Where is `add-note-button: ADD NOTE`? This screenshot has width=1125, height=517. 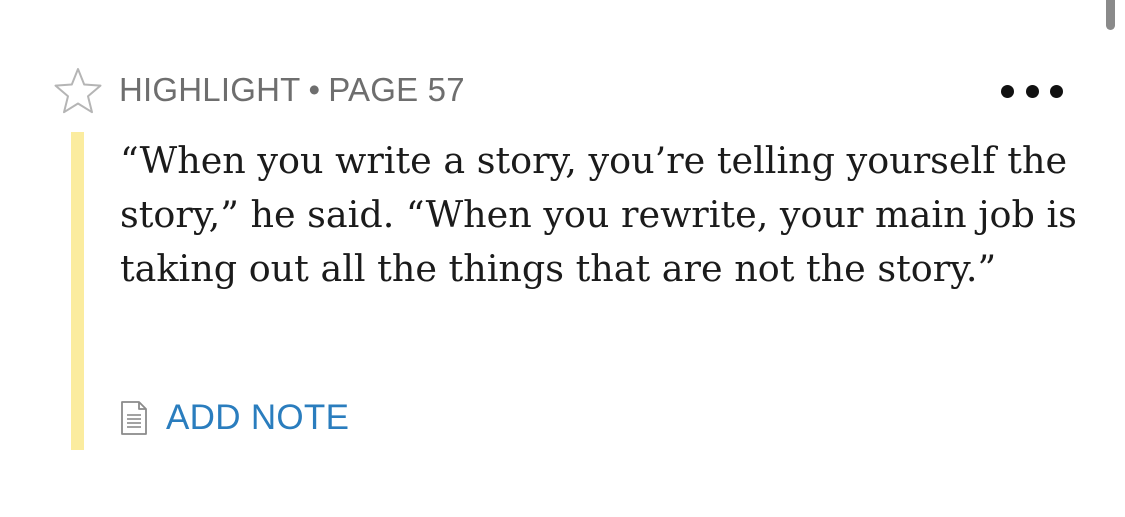
add-note-button: ADD NOTE is located at coordinates (234, 418).